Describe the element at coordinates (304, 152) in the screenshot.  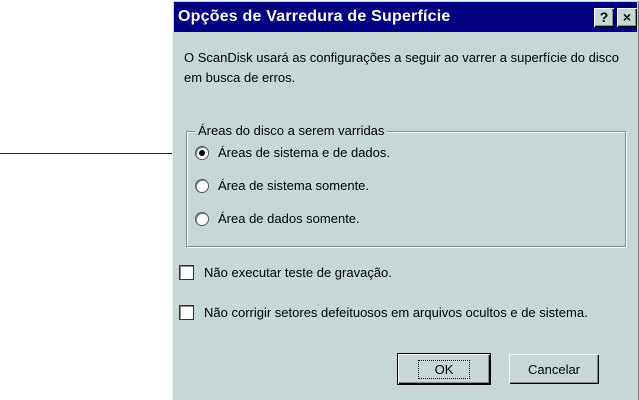
I see `radio-label: Áreas de sistema e de dados.` at that location.